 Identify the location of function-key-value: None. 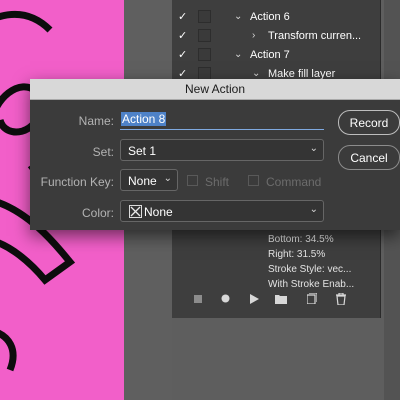
(142, 181).